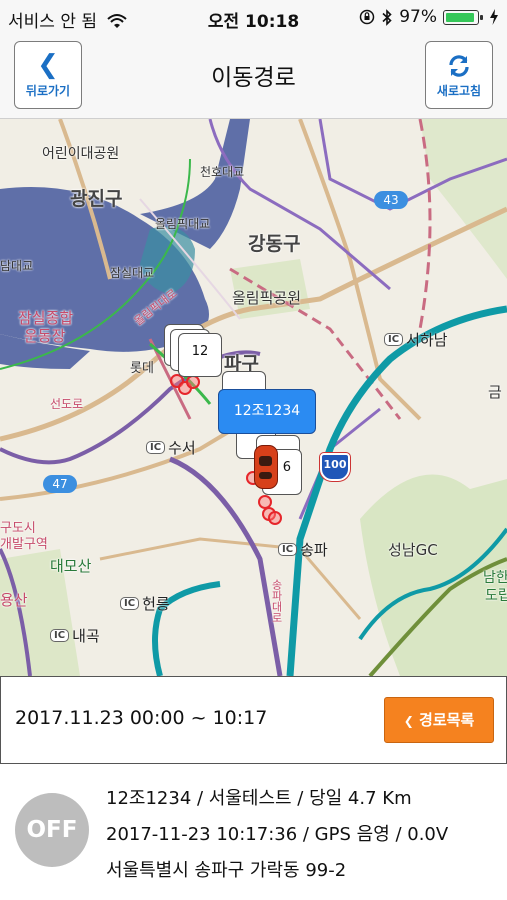 The image size is (507, 900). What do you see at coordinates (274, 244) in the screenshot?
I see `map-label-gangdong: 강동구` at bounding box center [274, 244].